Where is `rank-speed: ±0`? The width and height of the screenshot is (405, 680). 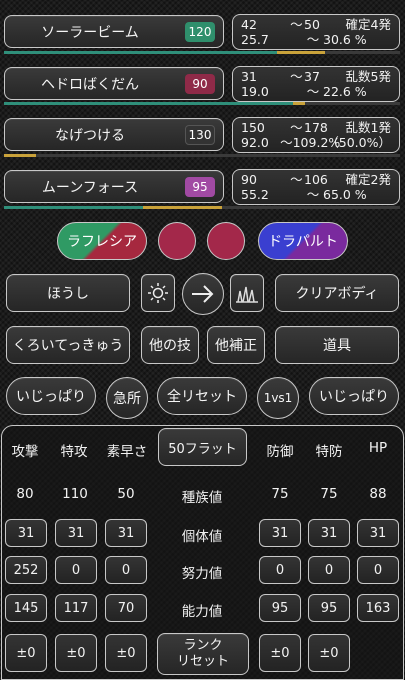
rank-speed: ±0 is located at coordinates (126, 653).